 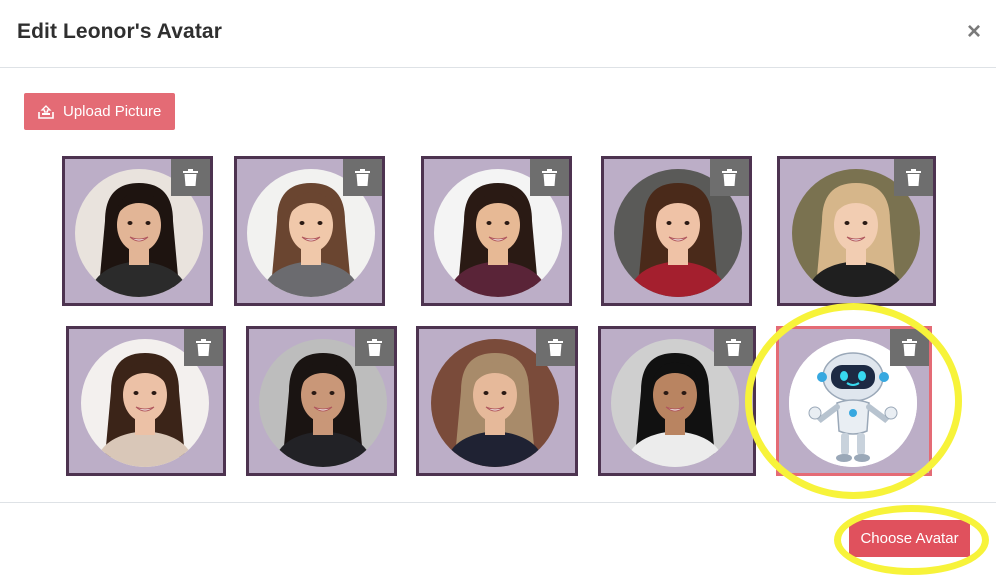 I want to click on choose-avatar-button: Choose Avatar, so click(x=909, y=538).